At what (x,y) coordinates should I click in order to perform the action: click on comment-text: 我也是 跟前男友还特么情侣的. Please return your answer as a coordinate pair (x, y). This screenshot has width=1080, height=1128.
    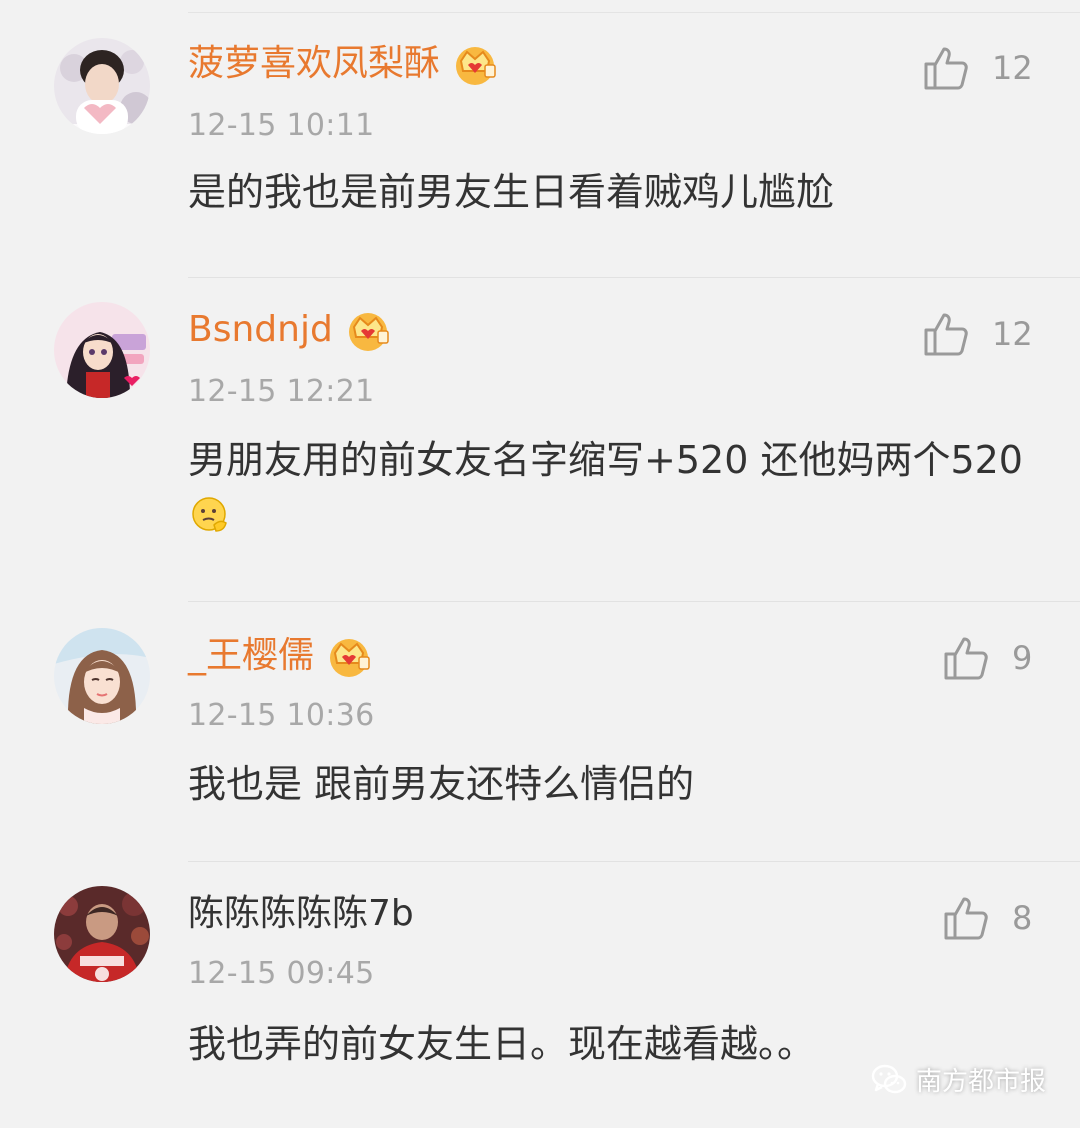
    Looking at the image, I should click on (441, 784).